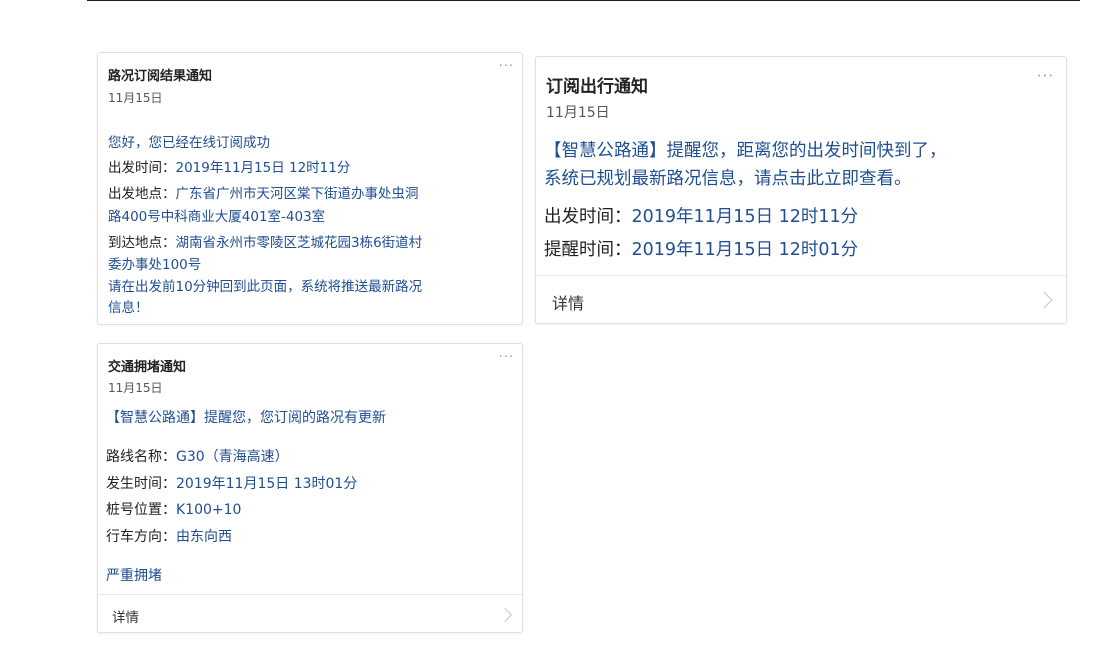  What do you see at coordinates (142, 194) in the screenshot?
I see `depart-place-label: 出发地点：` at bounding box center [142, 194].